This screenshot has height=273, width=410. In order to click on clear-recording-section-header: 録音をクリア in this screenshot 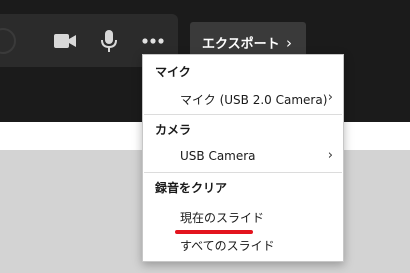, I will do `click(191, 188)`.